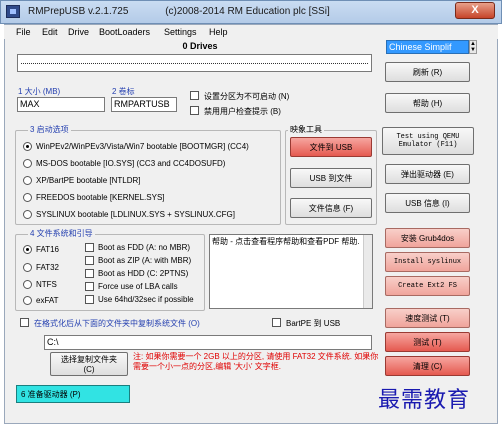  What do you see at coordinates (428, 137) in the screenshot?
I see `qemu-test-line1: Test using QEMU` at bounding box center [428, 137].